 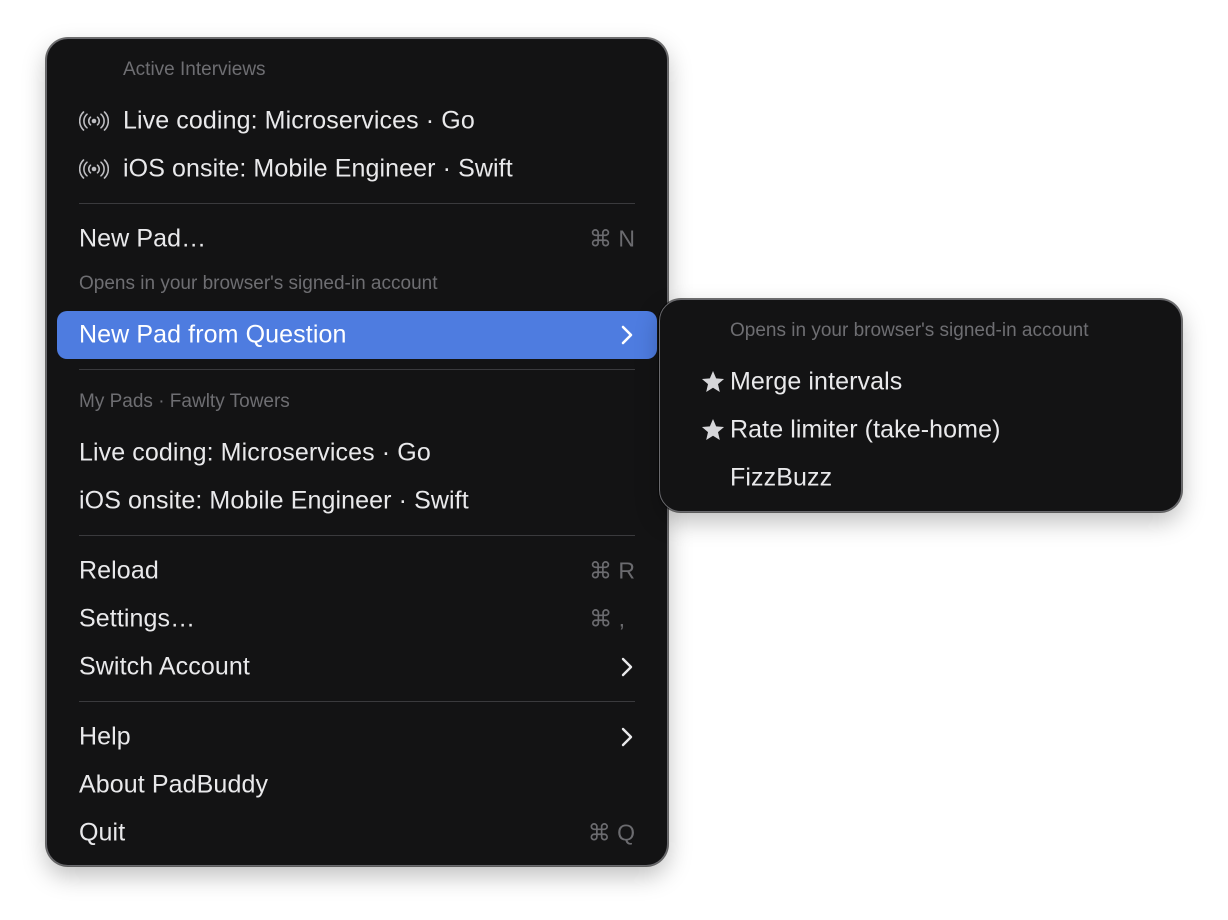 I want to click on question-item: FizzBuzz, so click(x=920, y=478).